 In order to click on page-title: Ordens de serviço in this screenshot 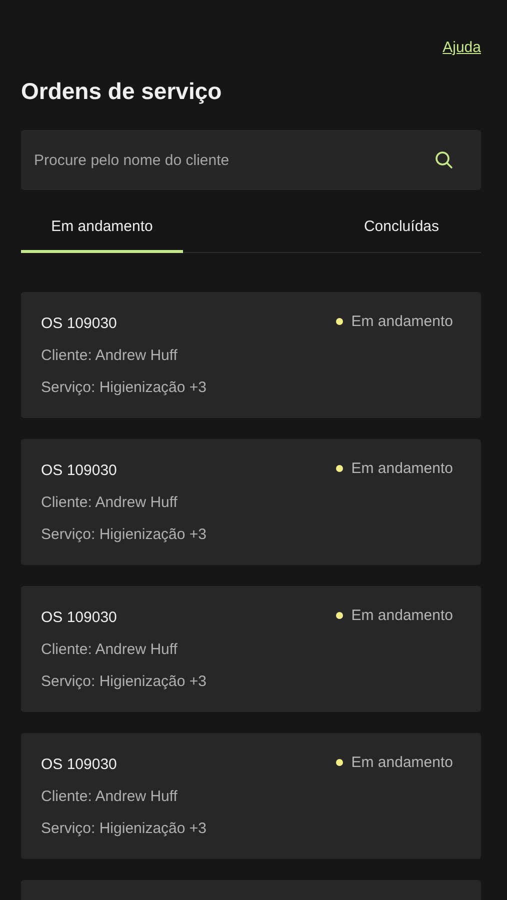, I will do `click(122, 92)`.